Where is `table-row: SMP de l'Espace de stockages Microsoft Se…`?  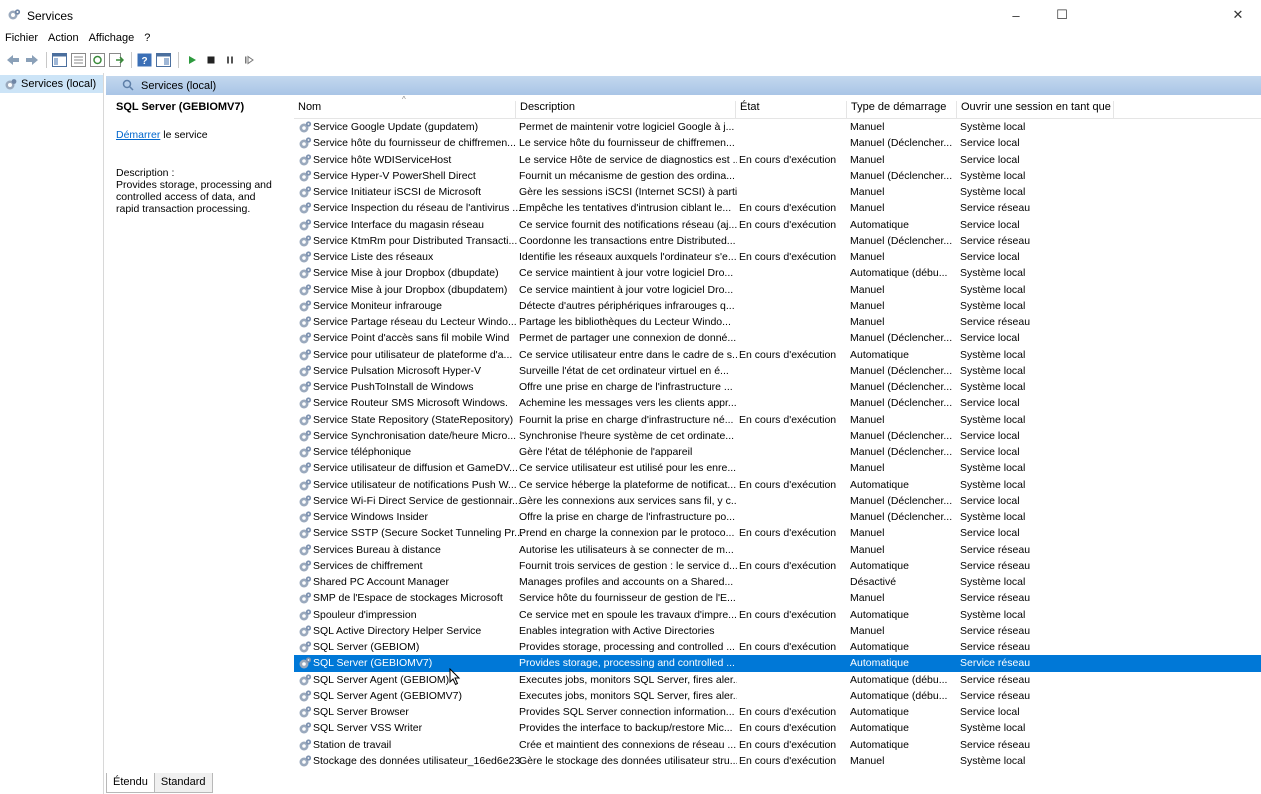 table-row: SMP de l'Espace de stockages Microsoft Se… is located at coordinates (777, 598).